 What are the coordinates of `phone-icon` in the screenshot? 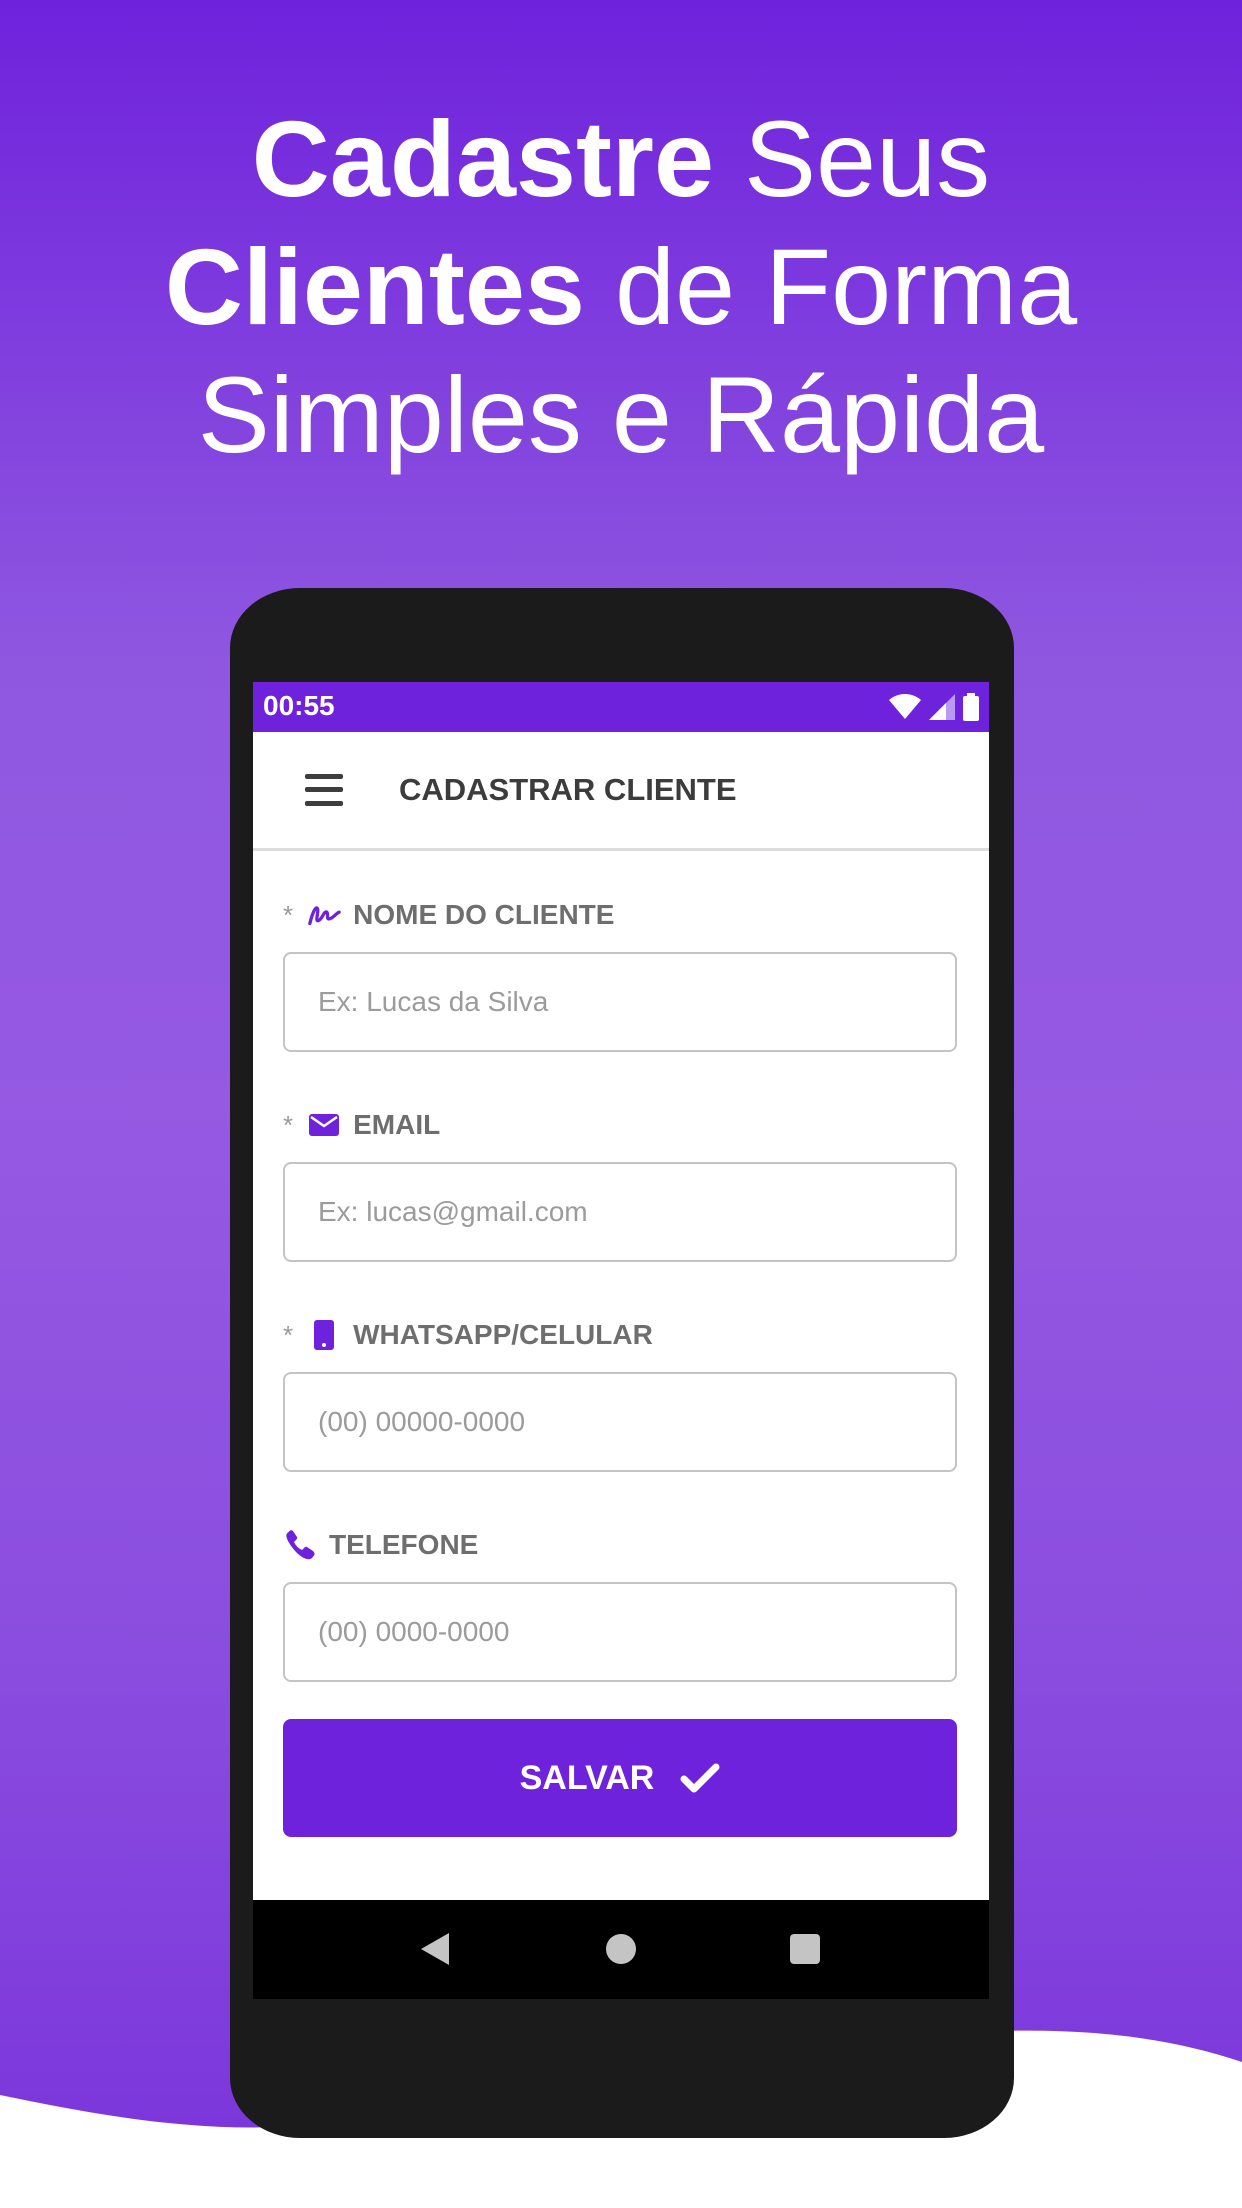 It's located at (300, 1545).